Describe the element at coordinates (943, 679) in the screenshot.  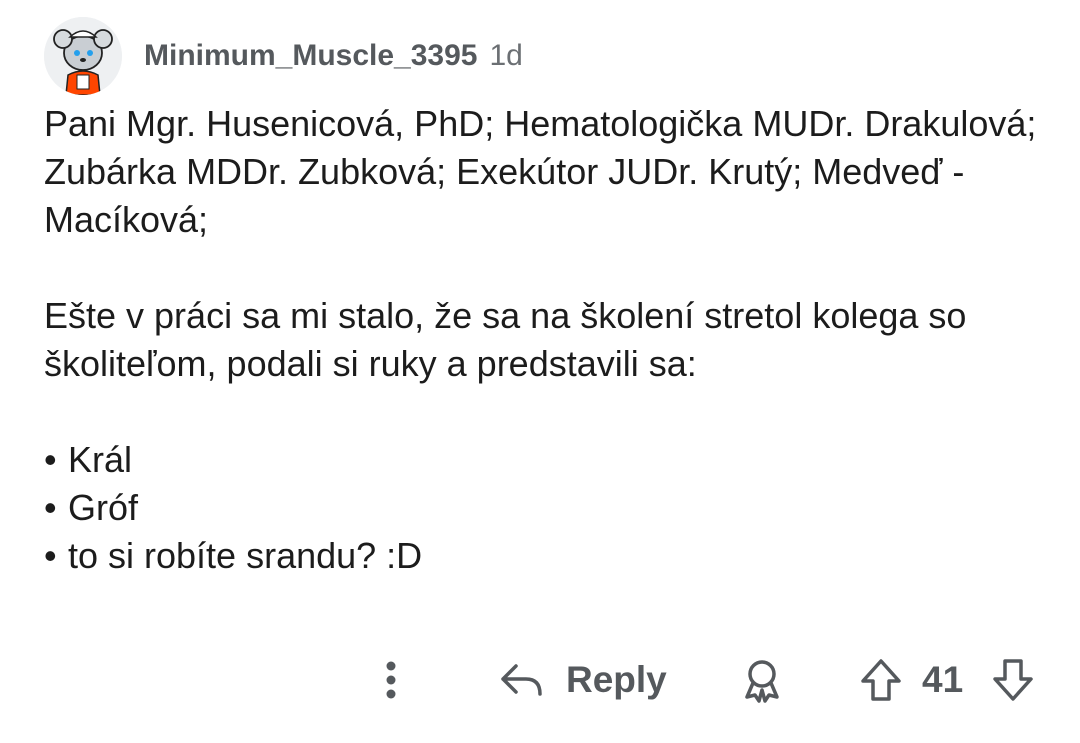
I see `vote-score: 41` at that location.